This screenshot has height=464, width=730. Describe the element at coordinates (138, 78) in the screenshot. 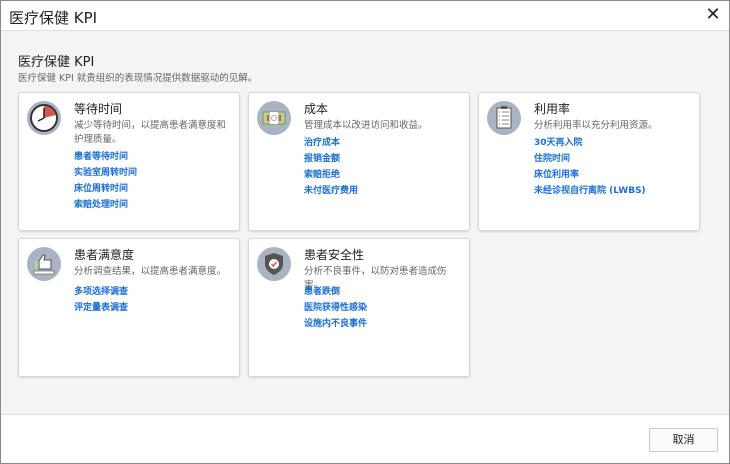

I see `page-subtitle: 医疗保健 KPI 就贵组织的表现情况提供数据驱动的见解。` at that location.